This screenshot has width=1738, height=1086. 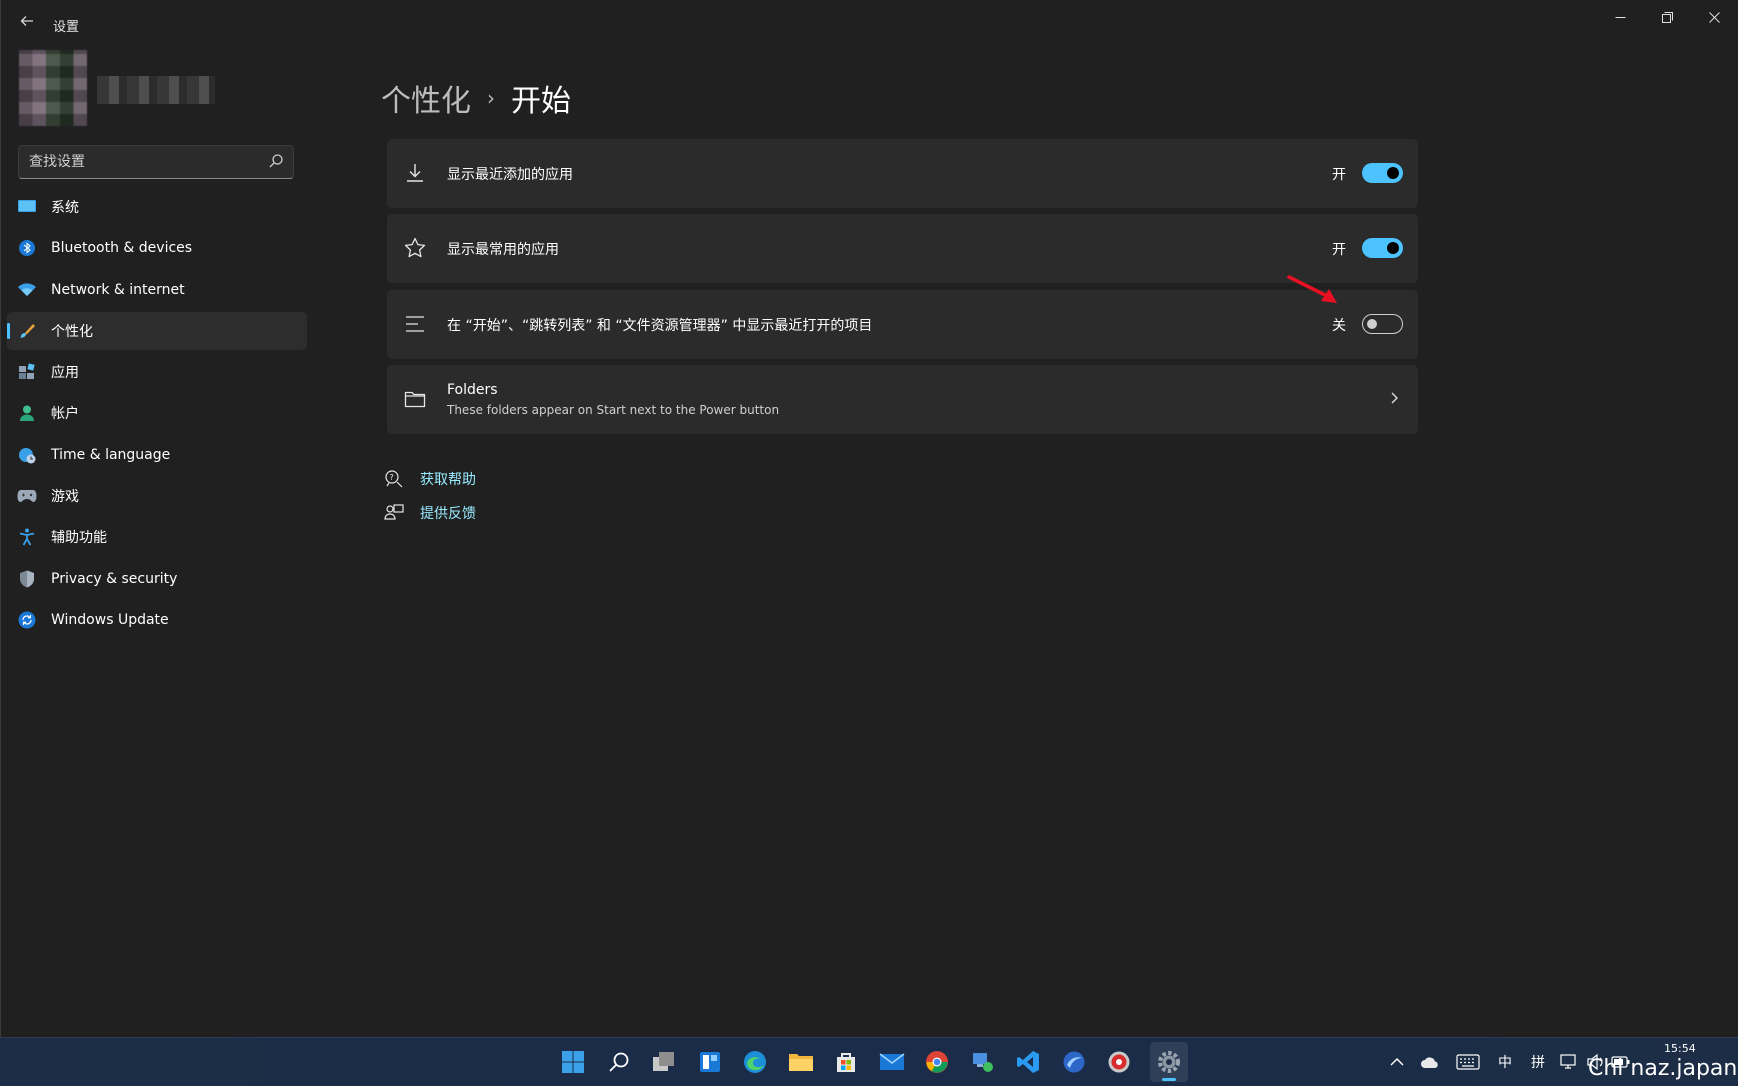 I want to click on maximize-button, so click(x=1667, y=17).